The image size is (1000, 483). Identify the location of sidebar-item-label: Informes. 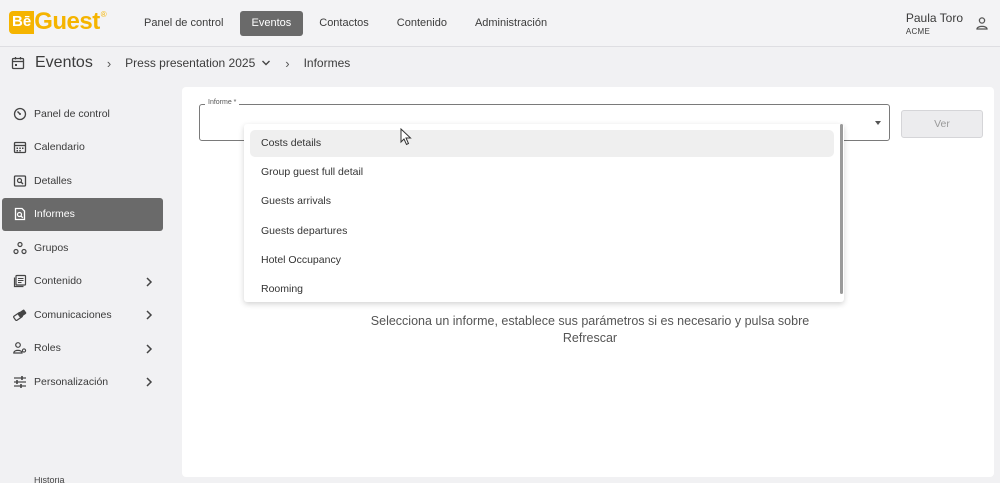
(54, 214).